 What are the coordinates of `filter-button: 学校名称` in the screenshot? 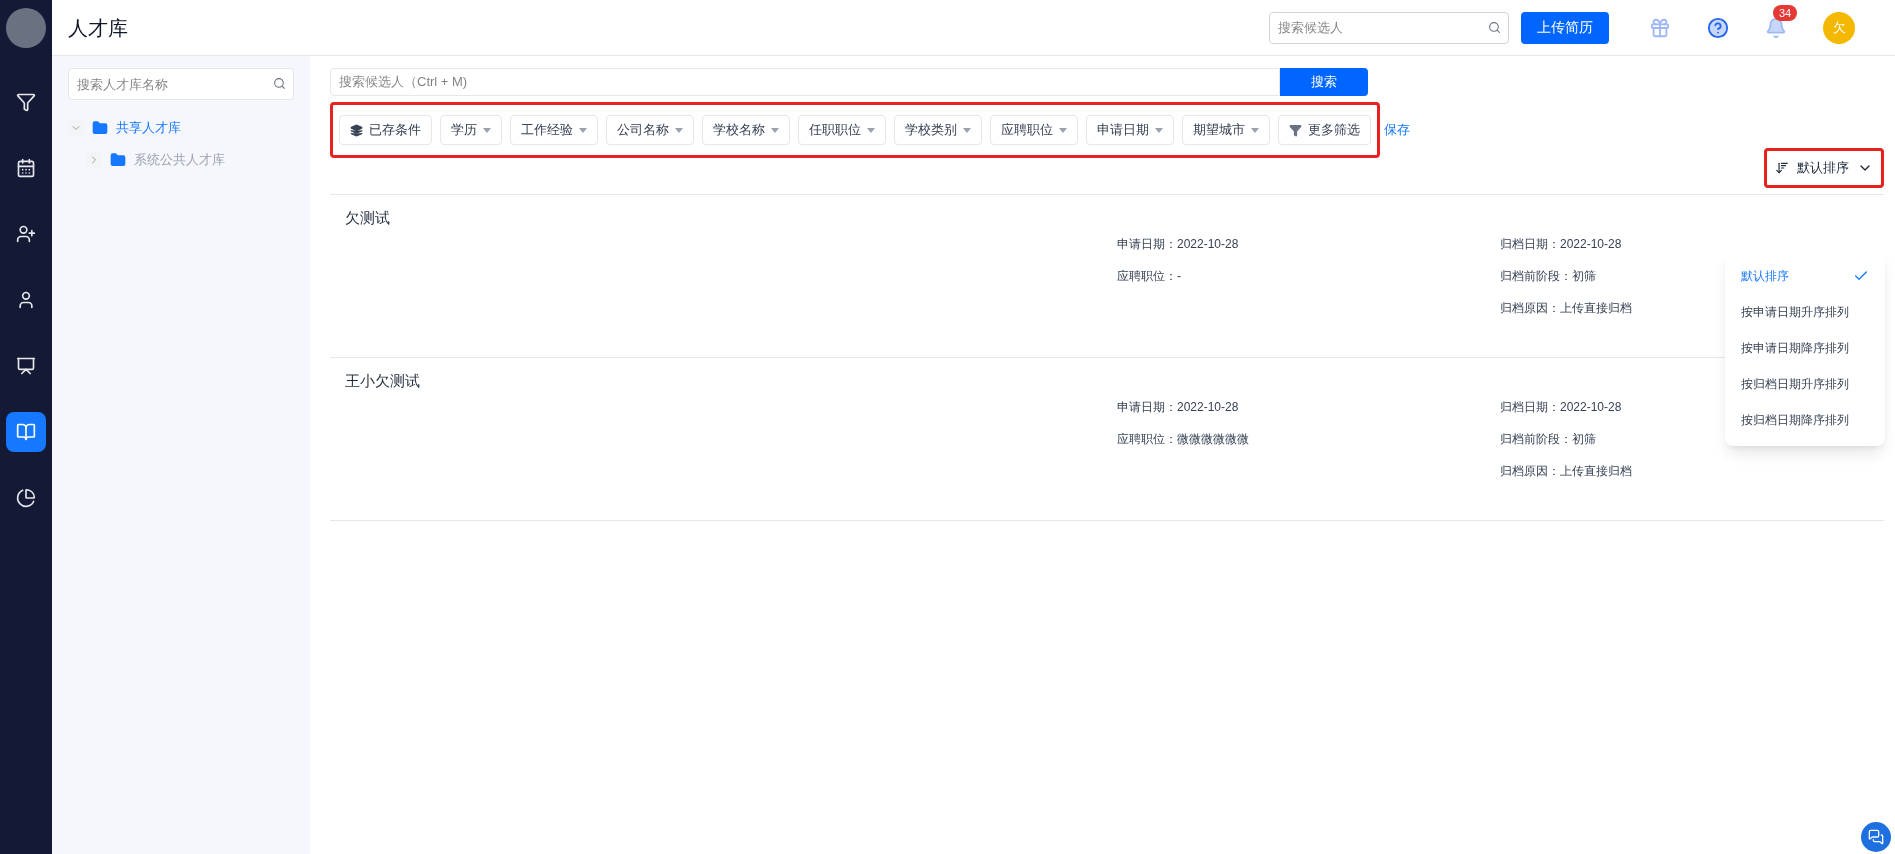 It's located at (746, 130).